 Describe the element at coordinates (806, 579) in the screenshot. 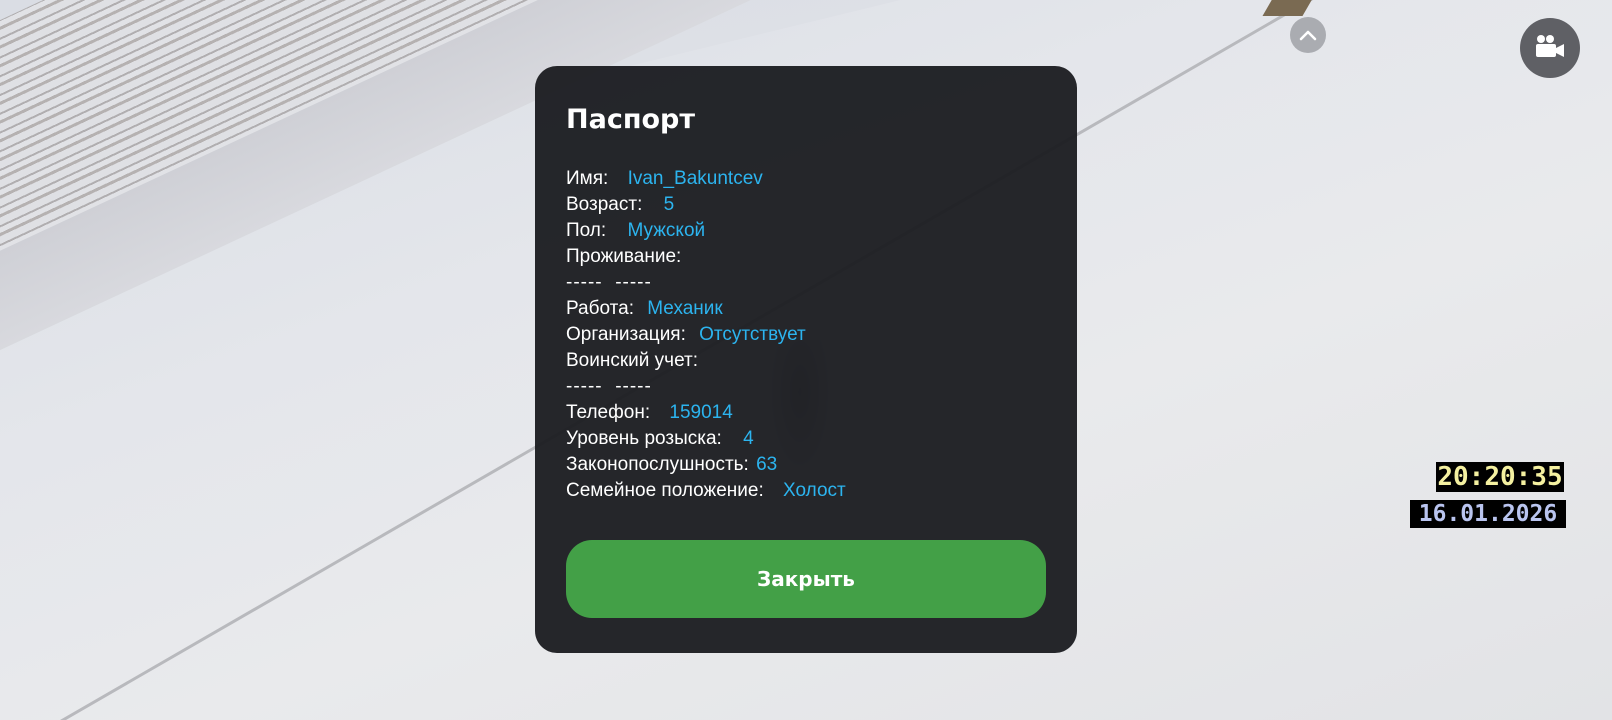

I see `close-button: Закрыть` at that location.